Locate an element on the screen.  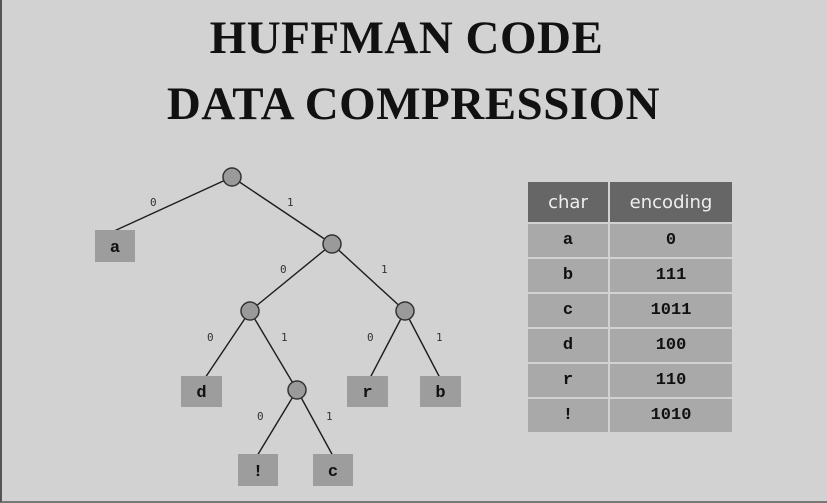
edge-n1-n3 is located at coordinates (368, 277).